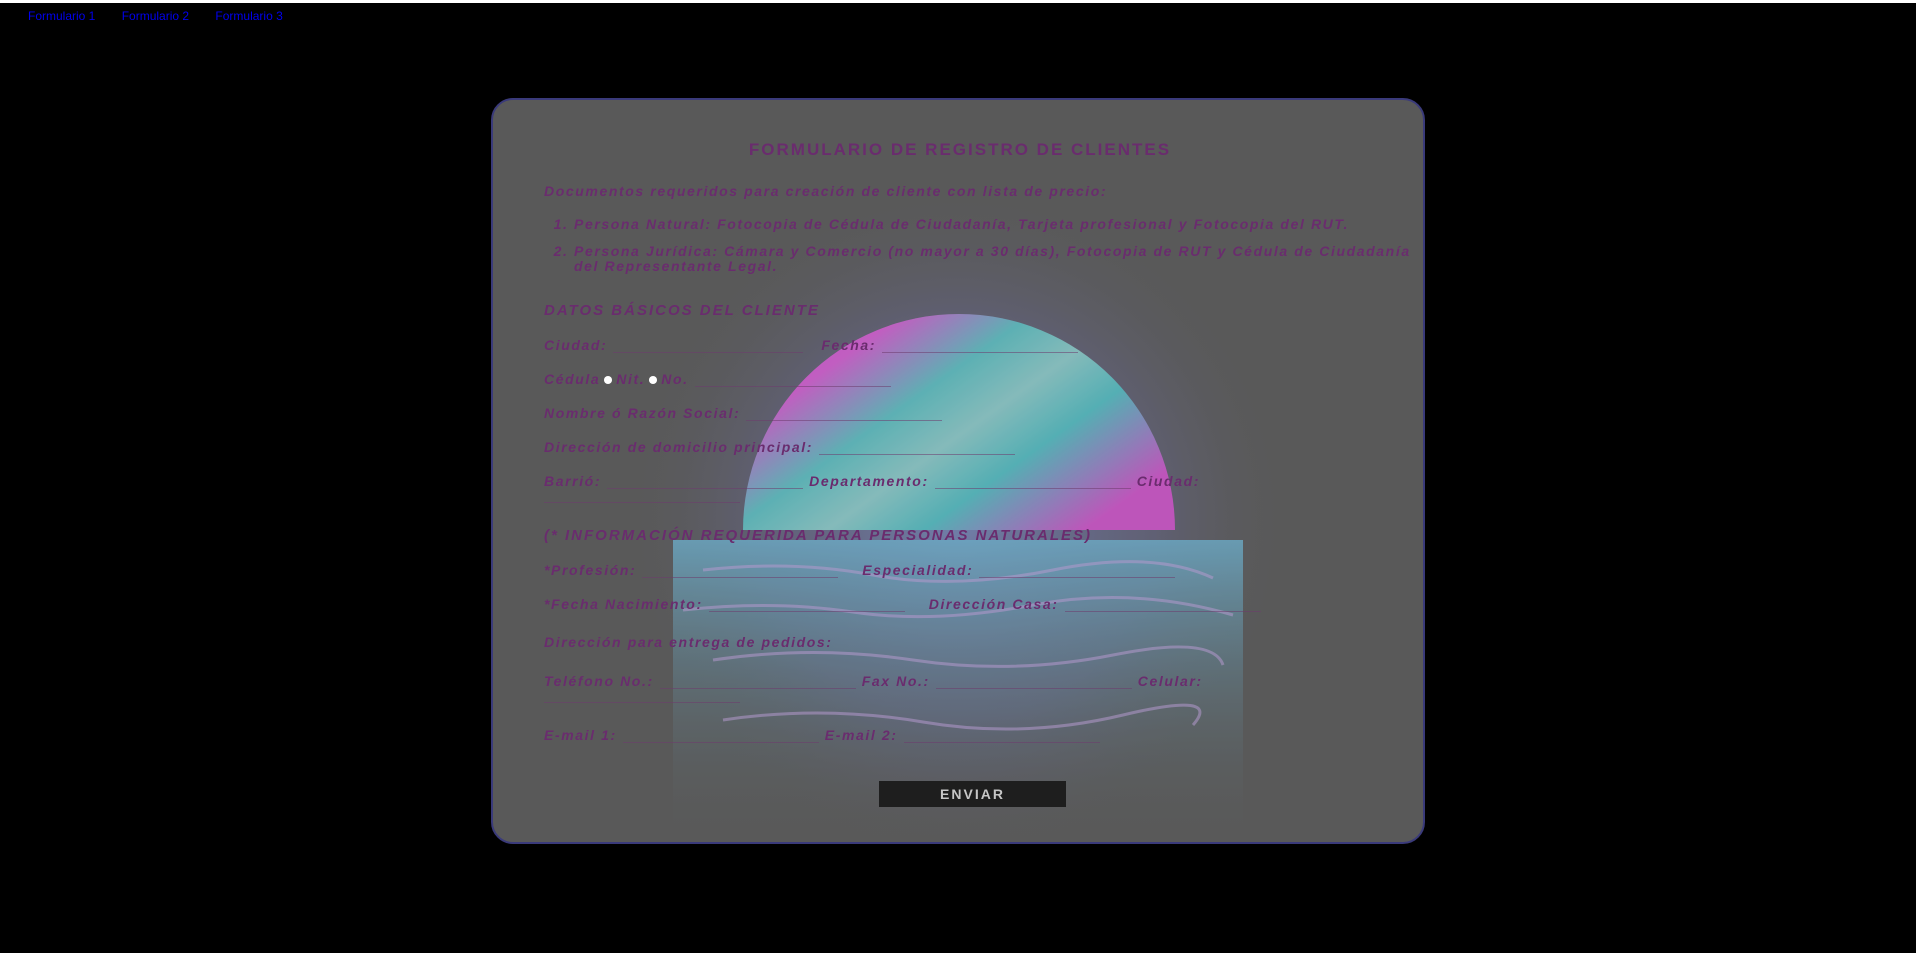 This screenshot has width=1916, height=953. Describe the element at coordinates (599, 681) in the screenshot. I see `telefono-label: Teléfono No.:` at that location.